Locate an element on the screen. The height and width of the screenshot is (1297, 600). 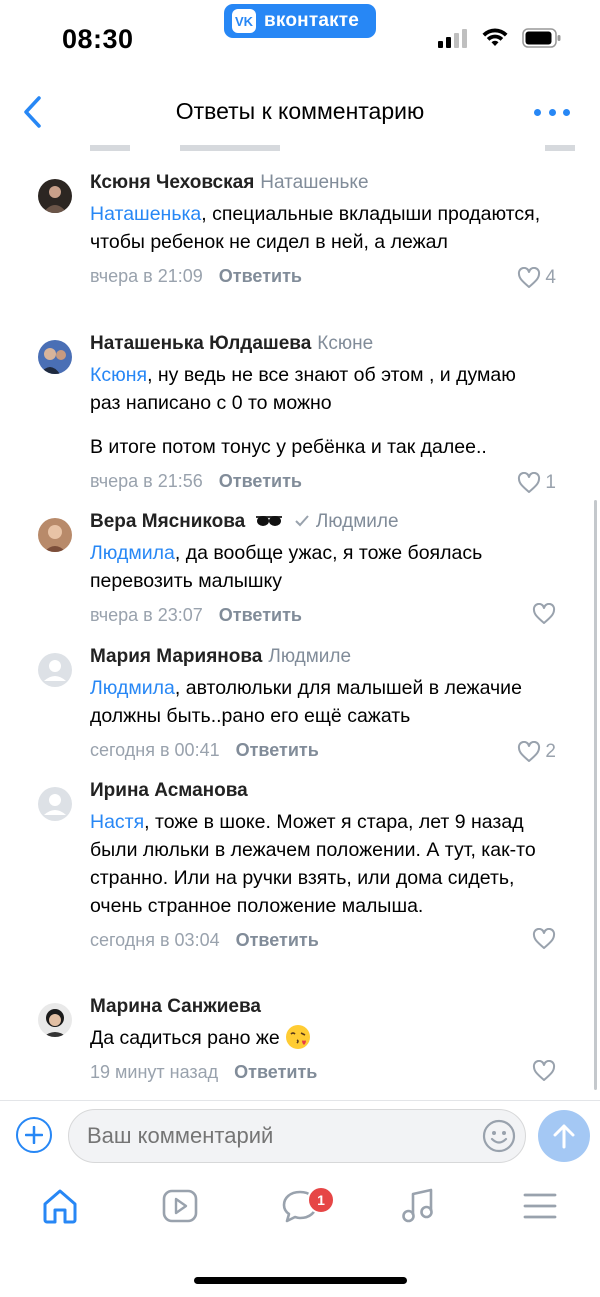
comment-meta: сегодня в 03:04 Ответить is located at coordinates (334, 940).